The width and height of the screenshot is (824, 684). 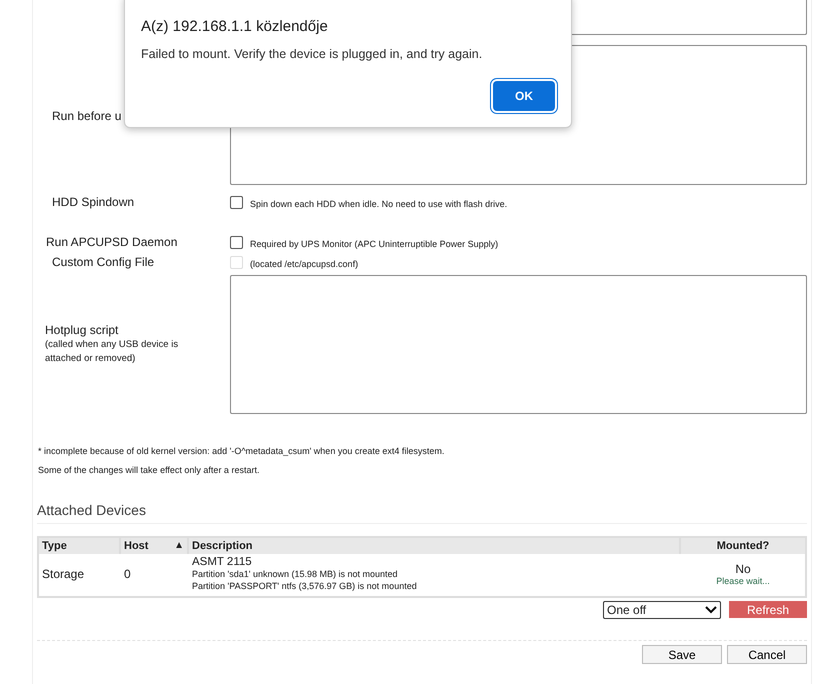 What do you see at coordinates (93, 202) in the screenshot?
I see `field-label: HDD Spindown` at bounding box center [93, 202].